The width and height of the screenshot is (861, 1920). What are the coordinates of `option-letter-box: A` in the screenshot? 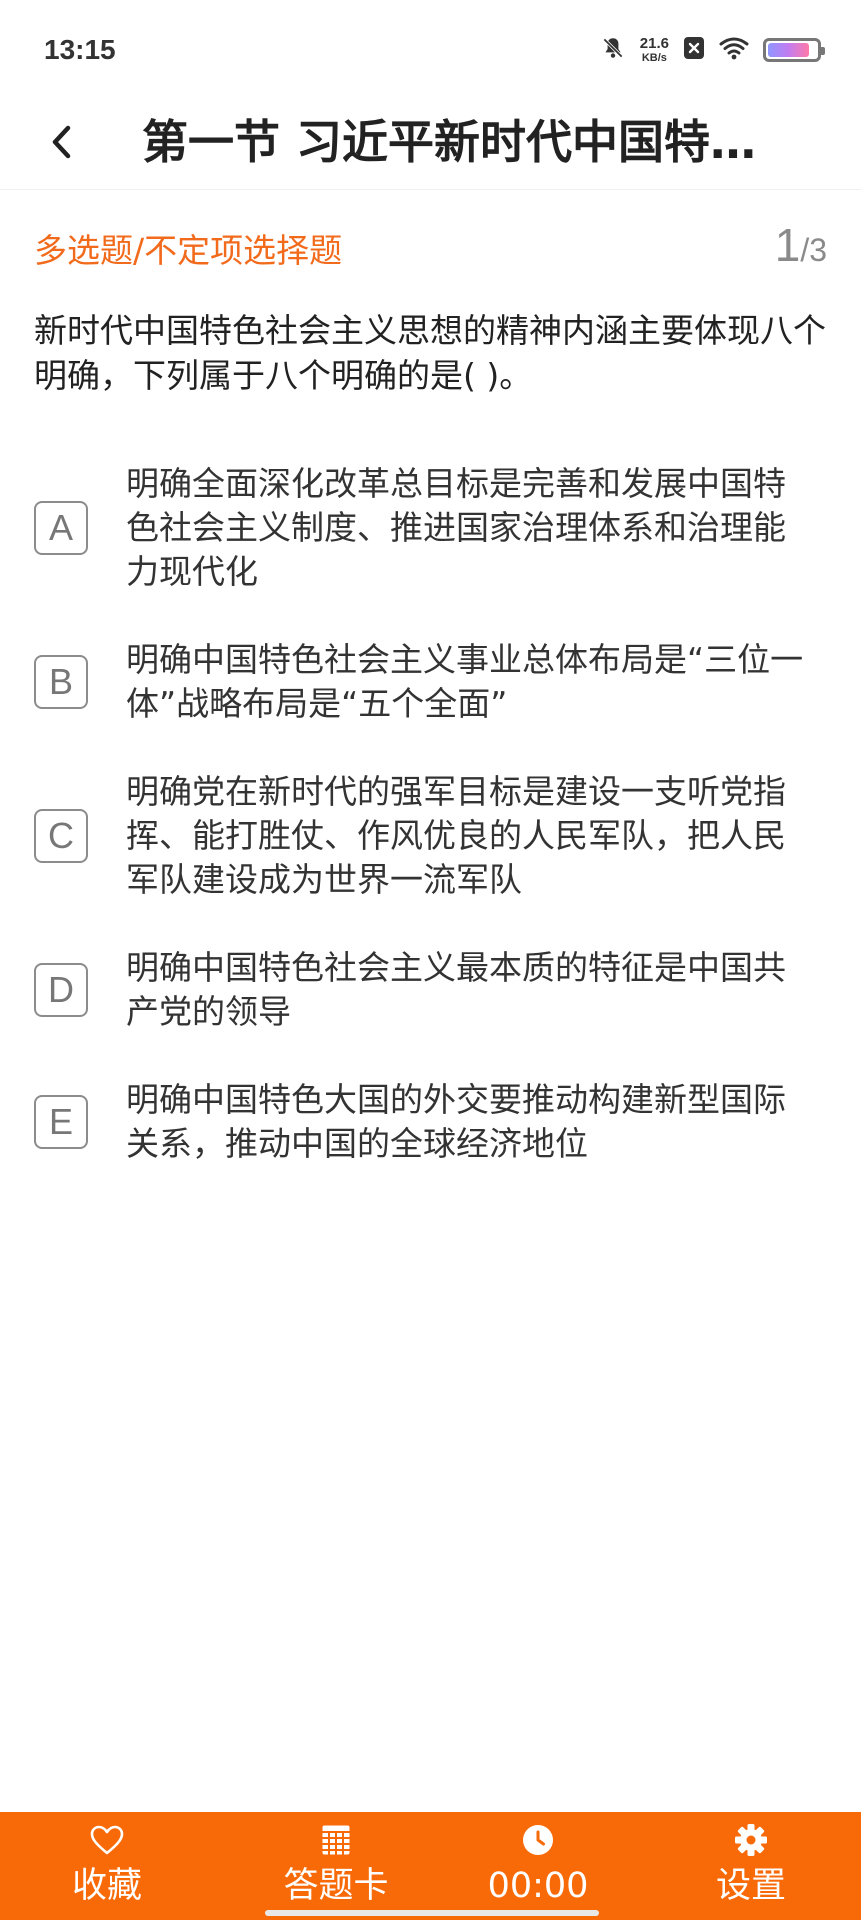 It's located at (61, 528).